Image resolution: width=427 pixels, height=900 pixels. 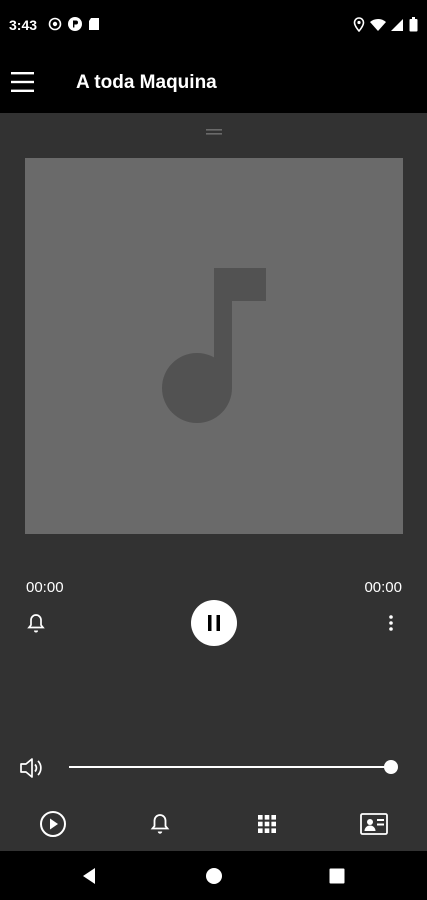 I want to click on home-circle-icon, so click(x=214, y=876).